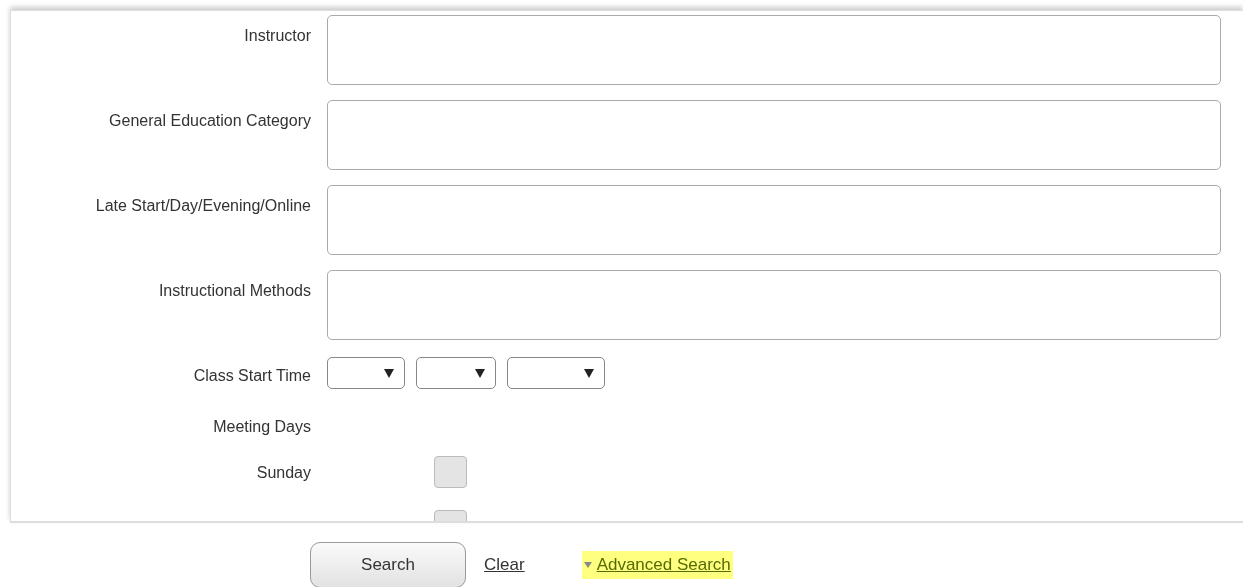 The image size is (1243, 587). Describe the element at coordinates (587, 565) in the screenshot. I see `caret-icon` at that location.